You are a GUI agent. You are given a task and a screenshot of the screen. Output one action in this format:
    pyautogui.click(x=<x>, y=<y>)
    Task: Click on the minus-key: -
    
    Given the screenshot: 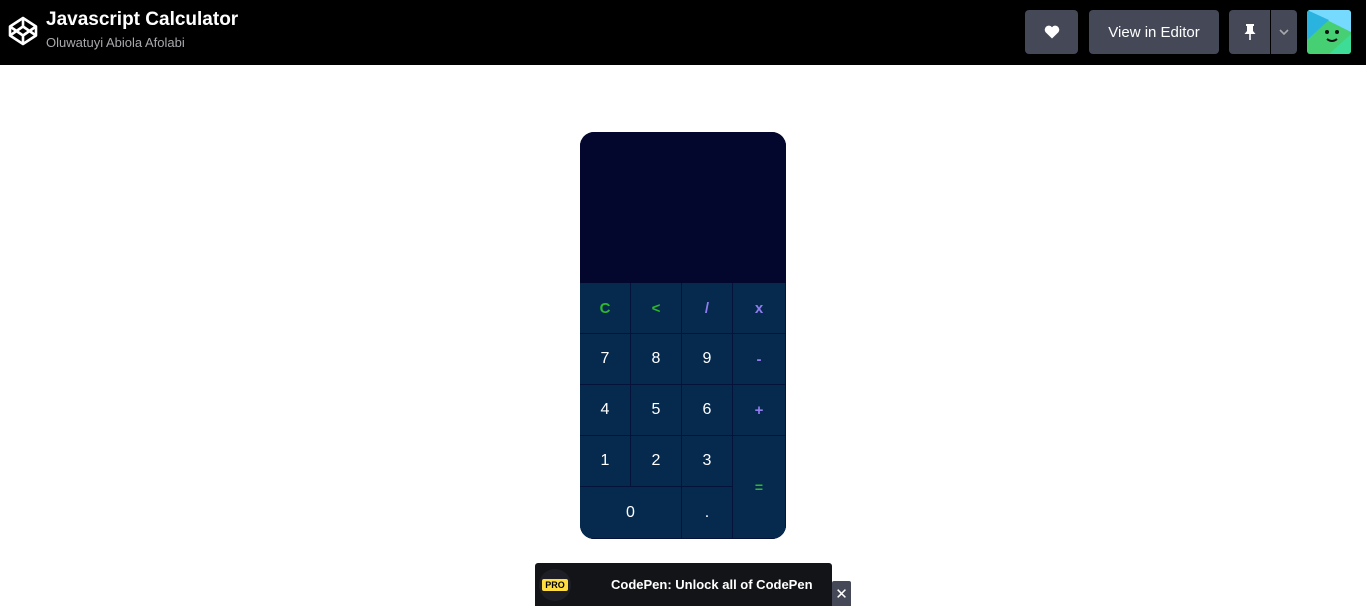 What is the action you would take?
    pyautogui.click(x=759, y=359)
    